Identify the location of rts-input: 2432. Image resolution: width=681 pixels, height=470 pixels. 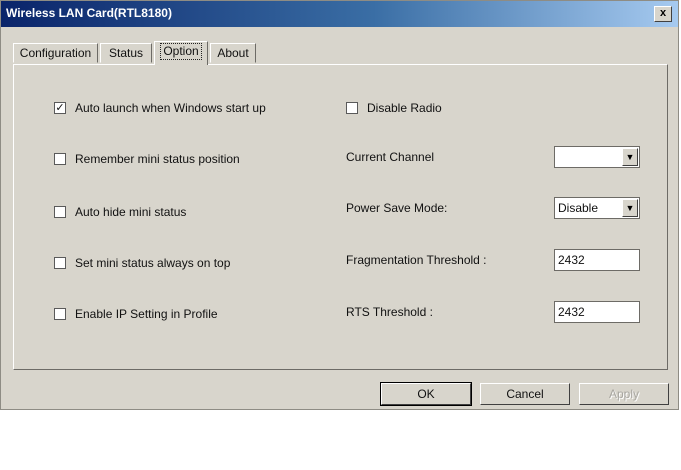
(597, 312).